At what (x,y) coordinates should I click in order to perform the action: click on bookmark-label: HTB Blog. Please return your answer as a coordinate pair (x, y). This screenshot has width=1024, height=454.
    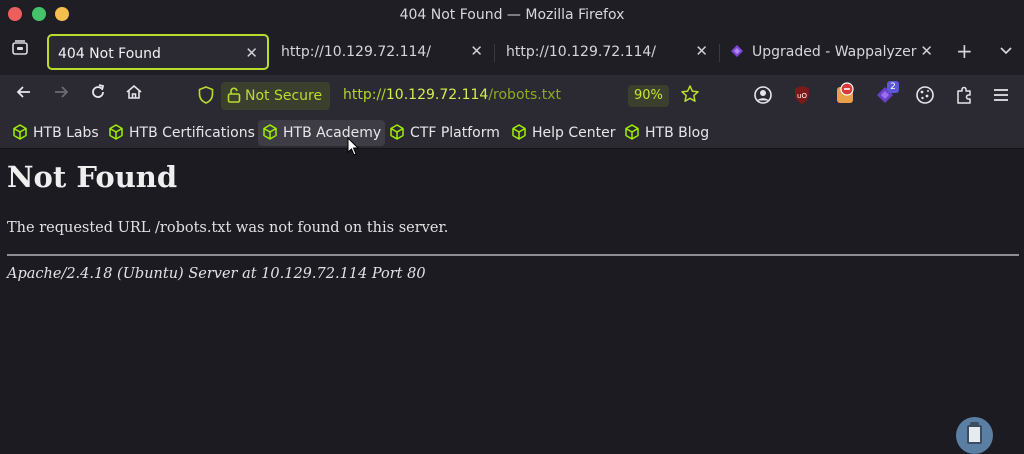
    Looking at the image, I should click on (677, 133).